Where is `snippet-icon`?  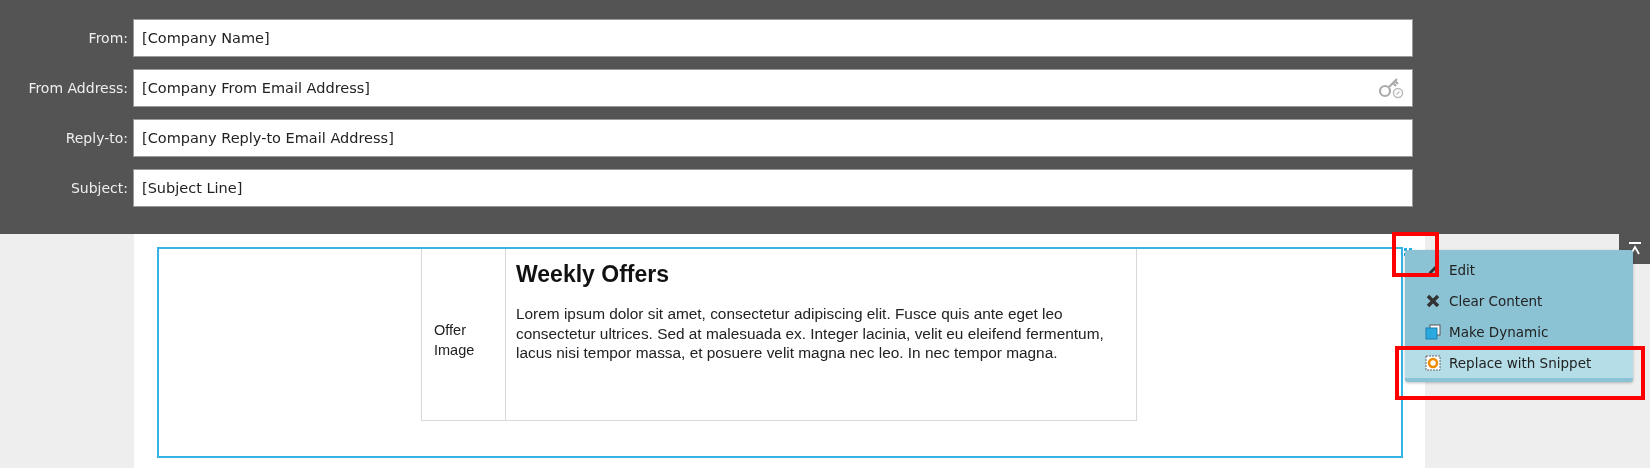 snippet-icon is located at coordinates (1433, 362).